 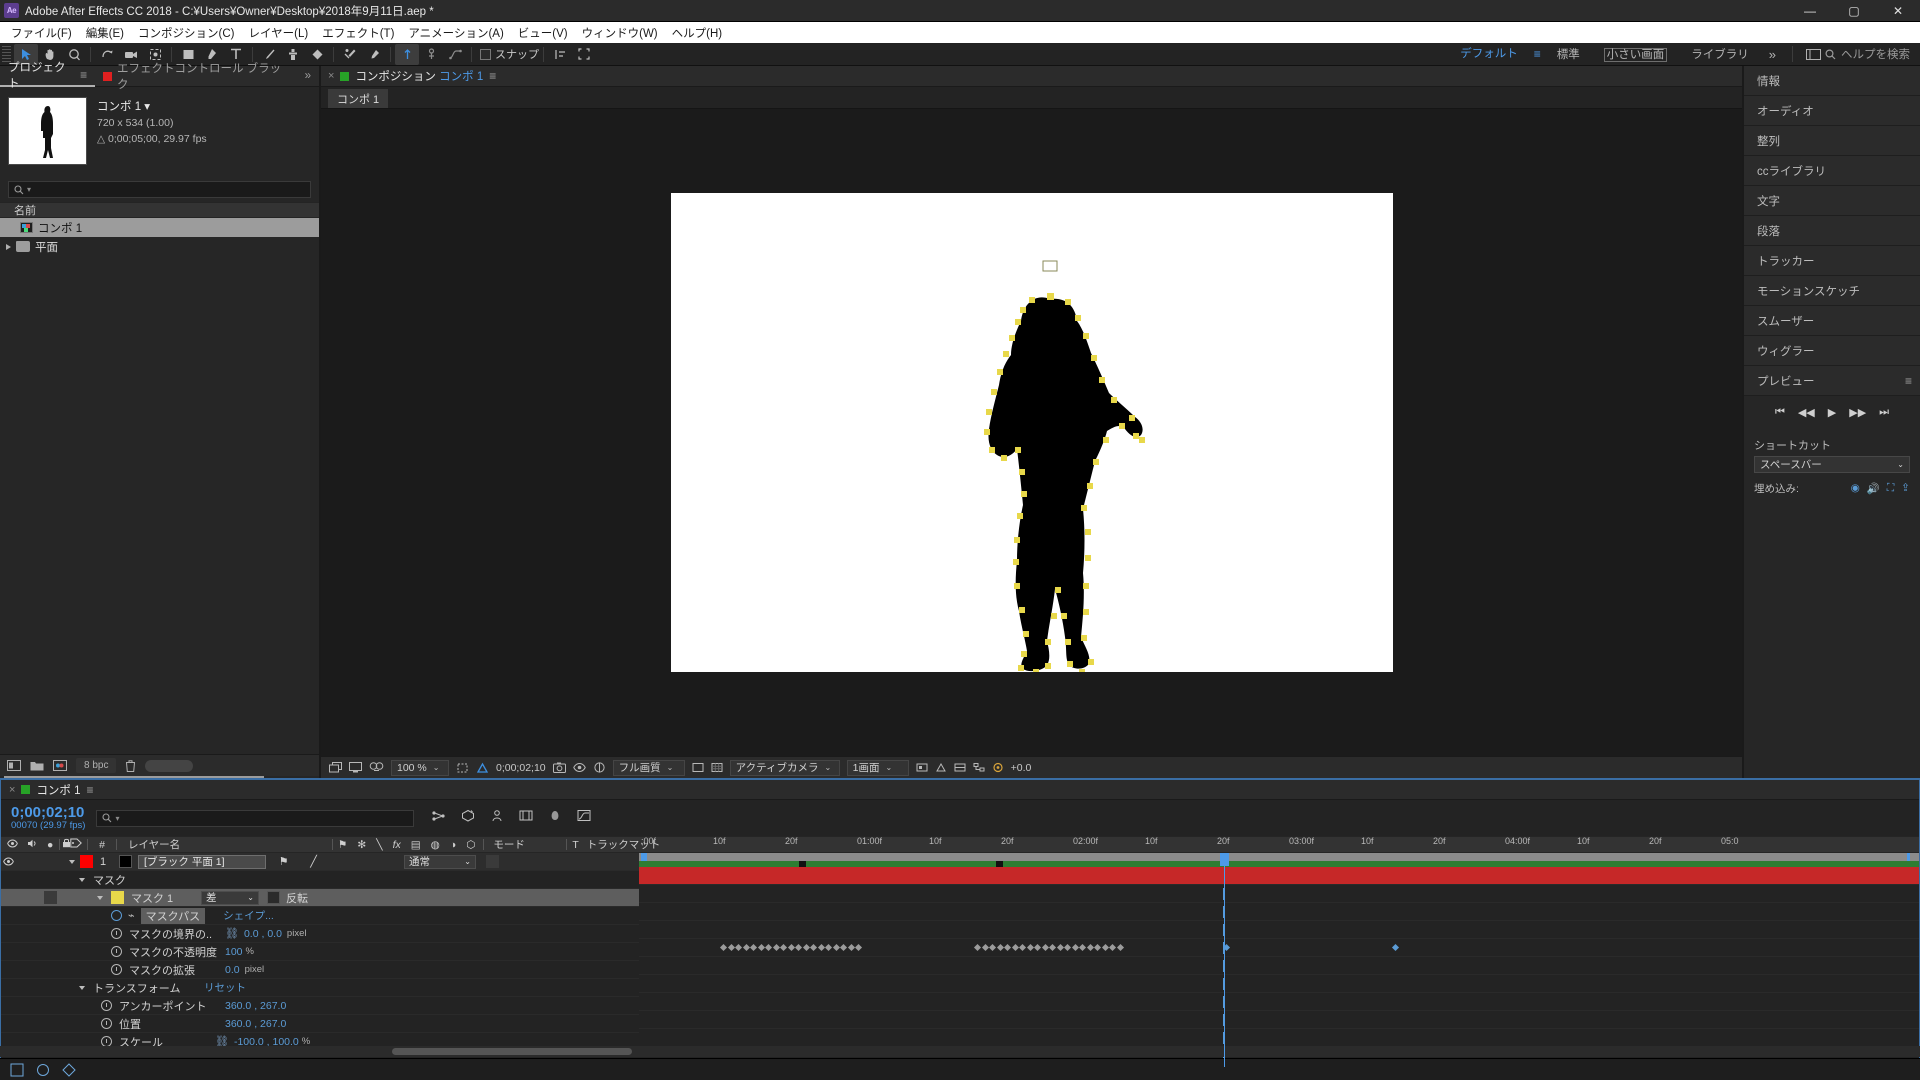 What do you see at coordinates (560, 54) in the screenshot?
I see `align-tool-icon` at bounding box center [560, 54].